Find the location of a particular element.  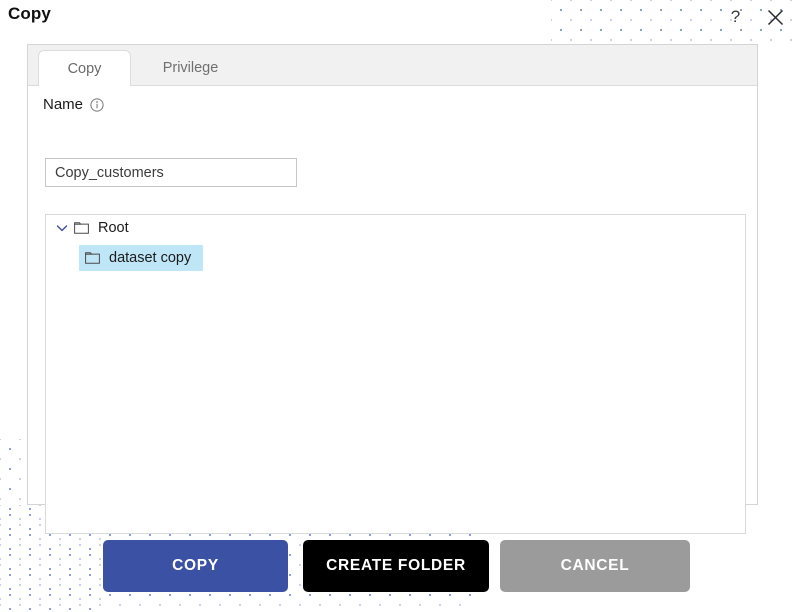

help-button: ? is located at coordinates (735, 17).